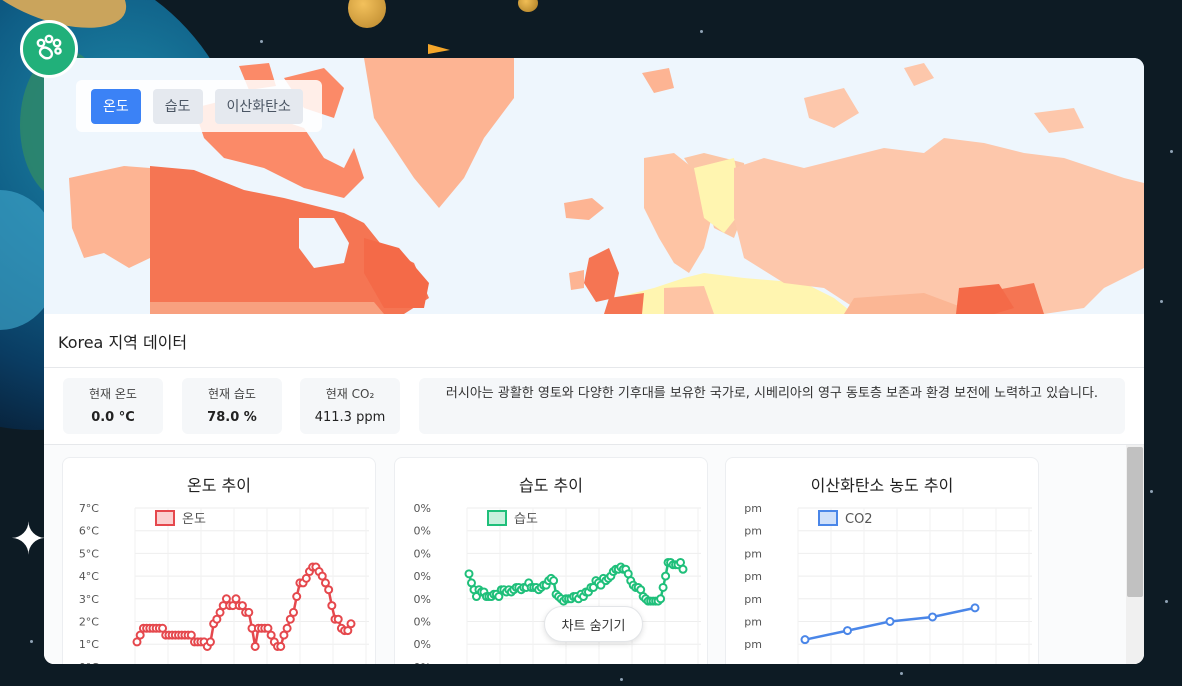 This screenshot has height=686, width=1182. Describe the element at coordinates (584, 209) in the screenshot. I see `map-region-iceland` at that location.